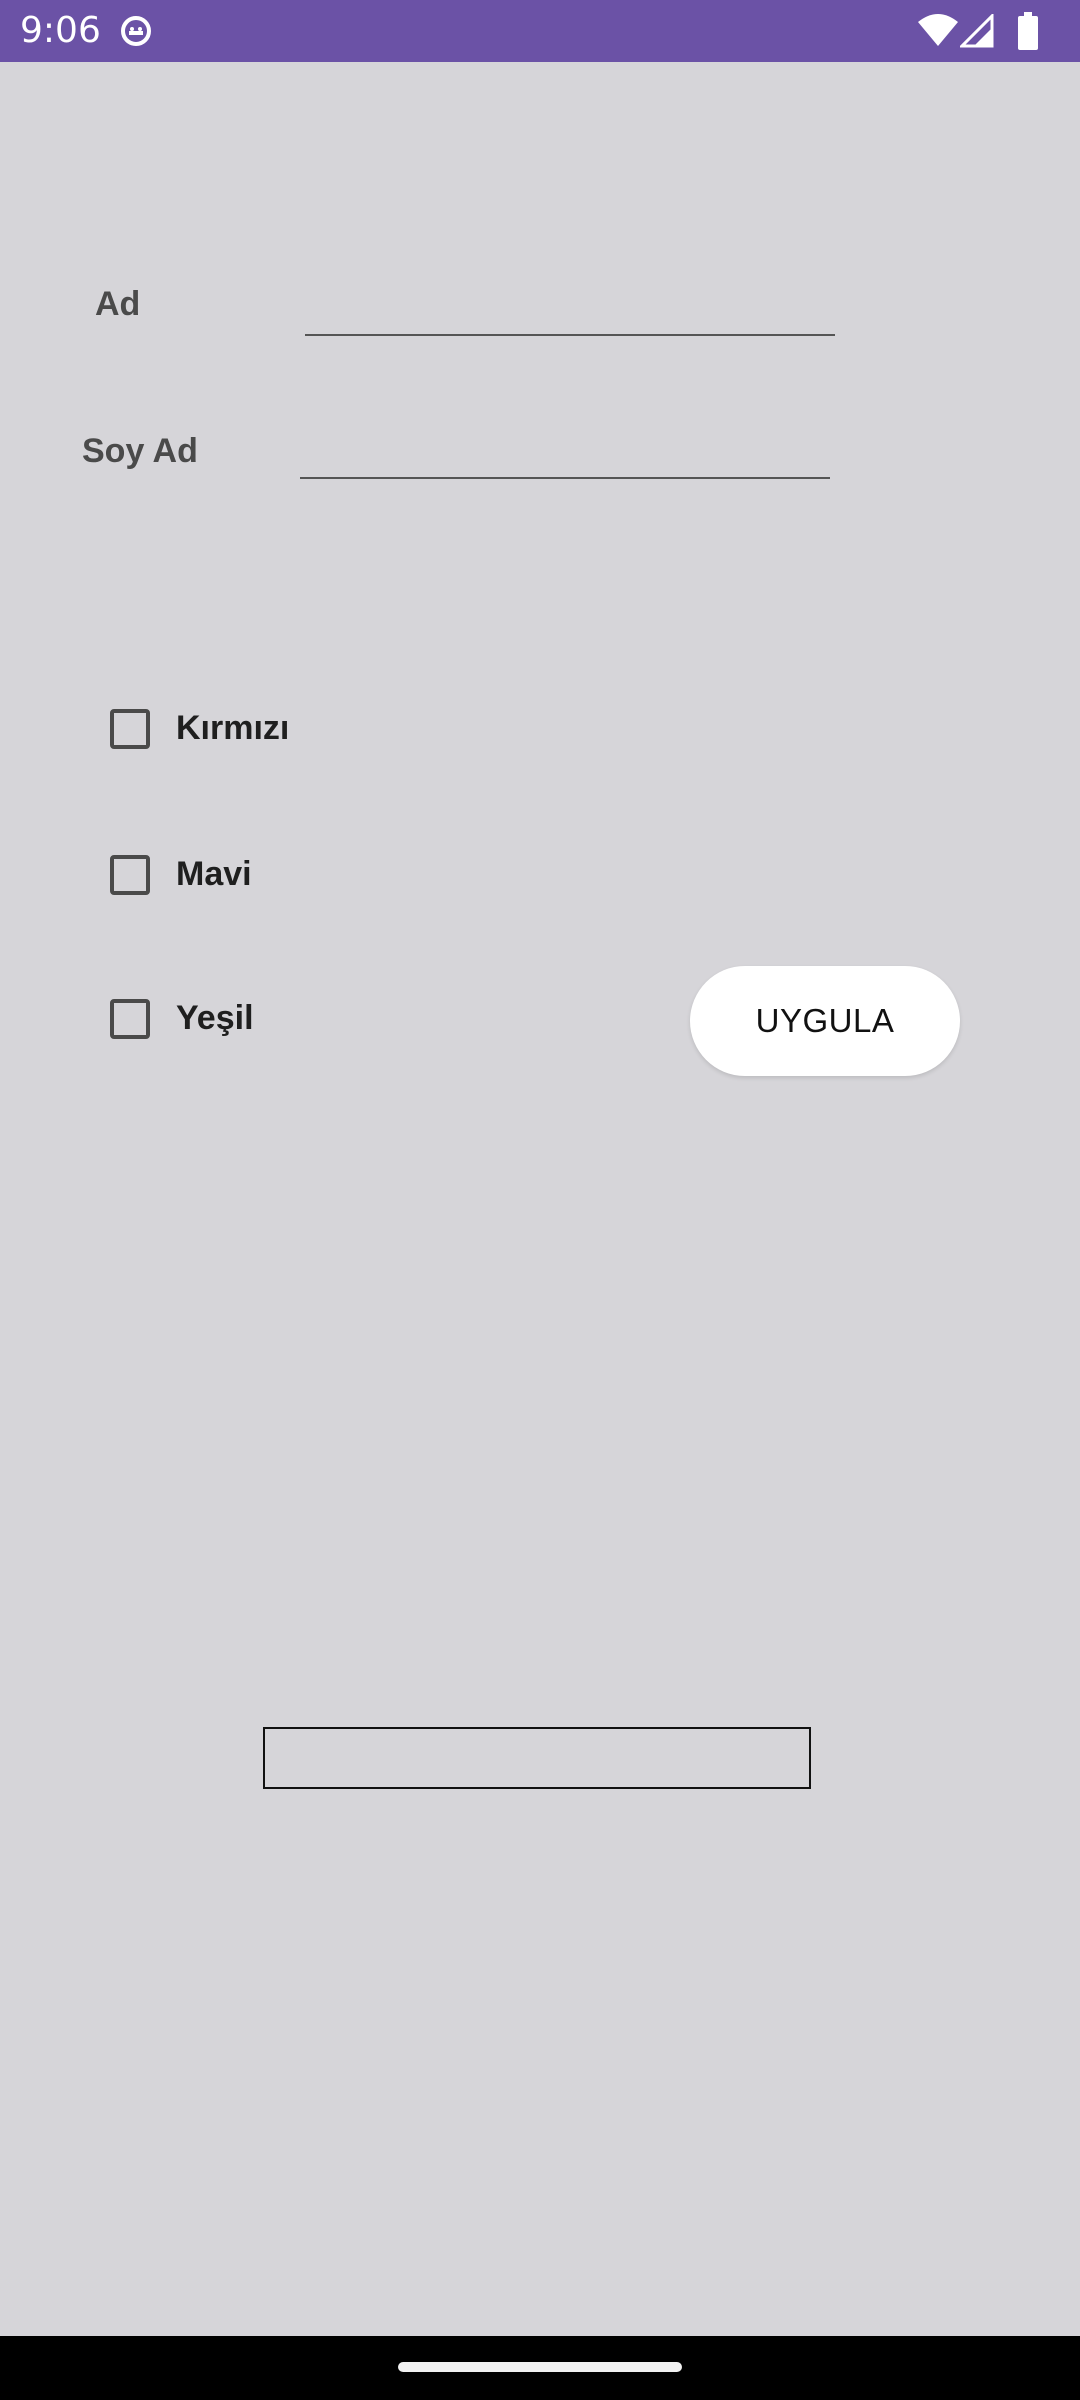 The width and height of the screenshot is (1080, 2400). I want to click on result-output-box, so click(537, 1758).